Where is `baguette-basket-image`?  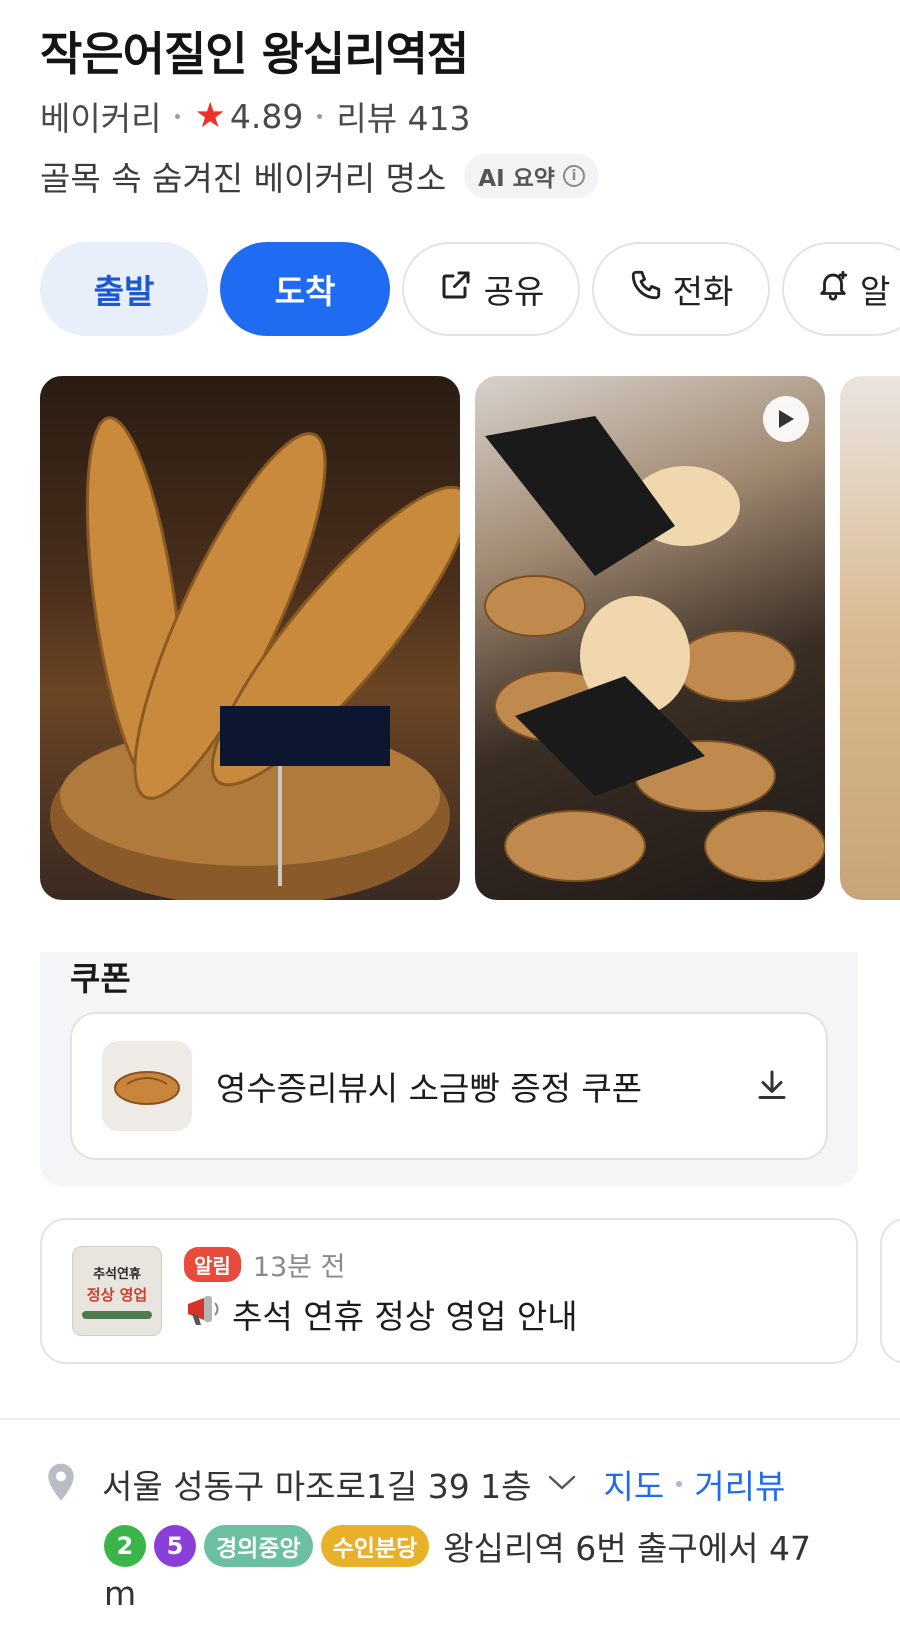 baguette-basket-image is located at coordinates (255, 658).